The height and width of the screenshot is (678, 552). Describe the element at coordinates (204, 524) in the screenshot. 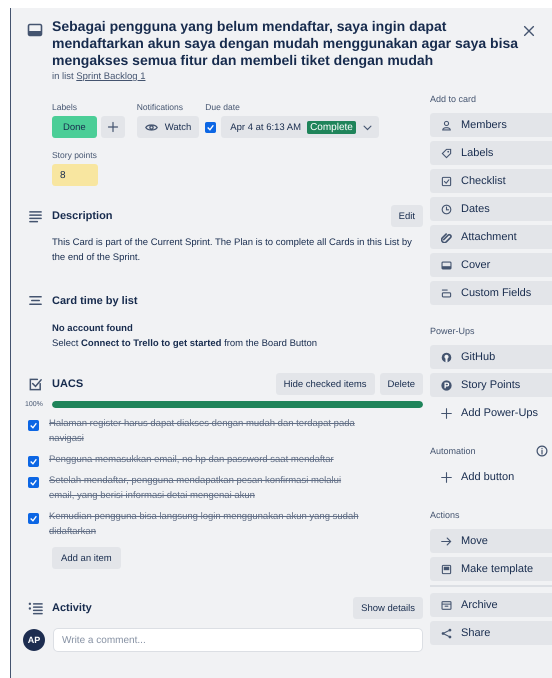

I see `checklist-item-text: Kemudian pengguna bisa langsung login menggunakan akun yang sudah didaftarkan` at that location.